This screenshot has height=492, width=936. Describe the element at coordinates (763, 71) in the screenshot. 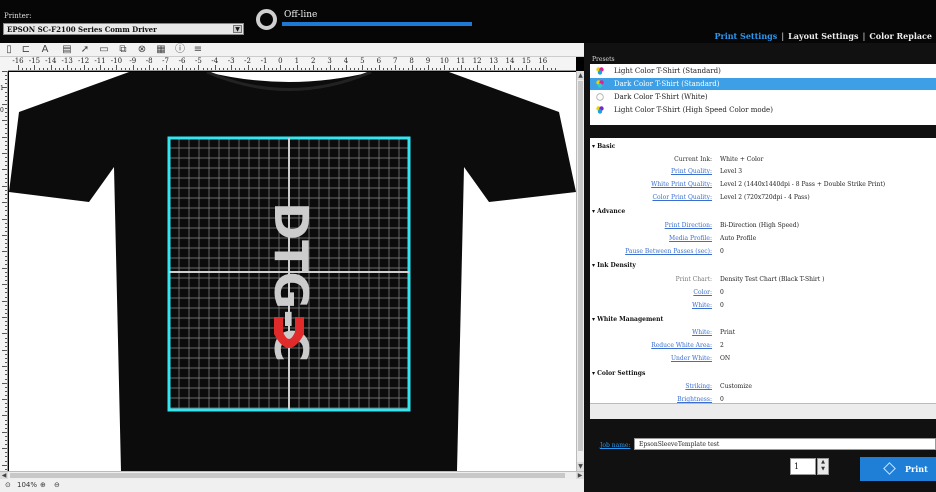

I see `preset-item: Light Color T-Shirt (Standard)` at that location.